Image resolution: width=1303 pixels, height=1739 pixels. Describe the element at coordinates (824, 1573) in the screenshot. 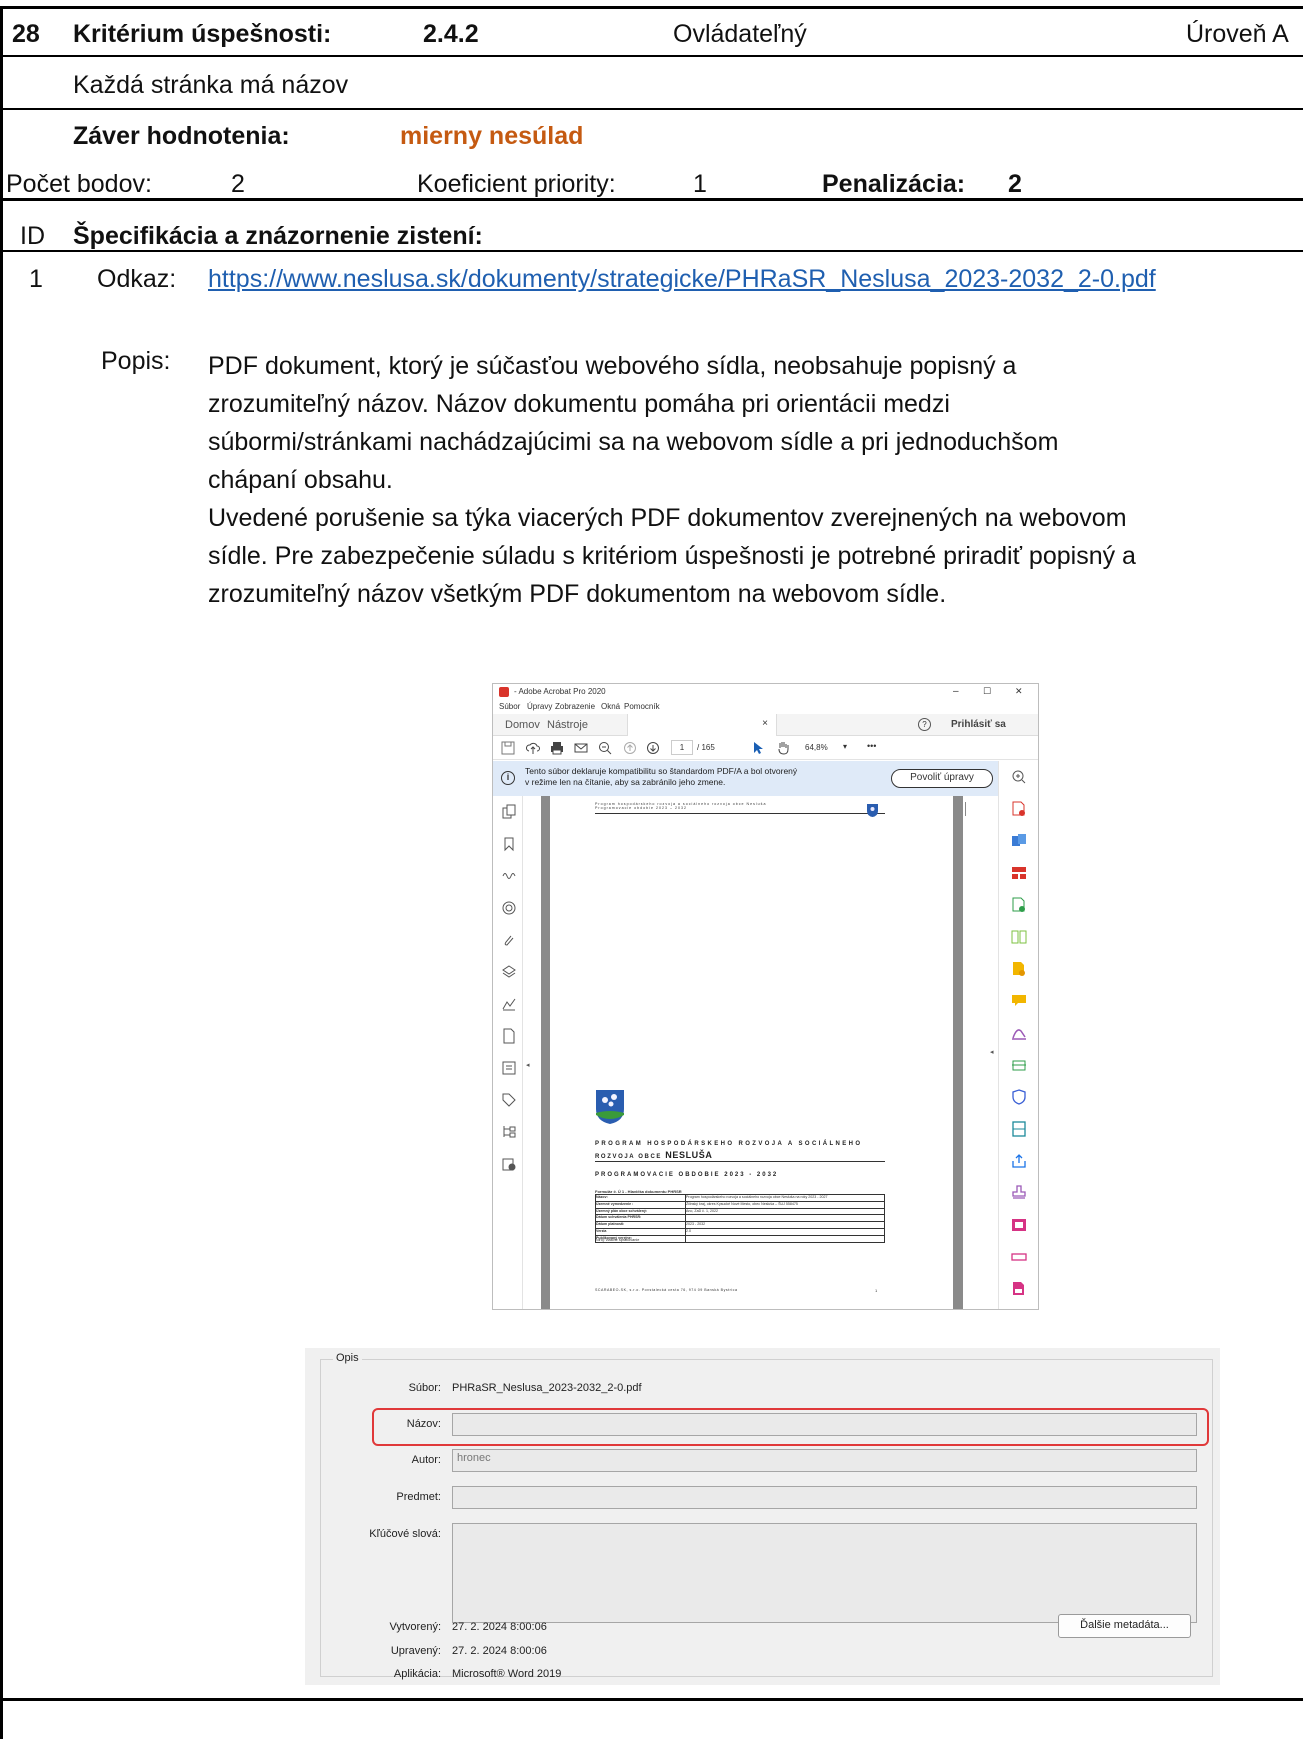

I see `keywords-field` at that location.